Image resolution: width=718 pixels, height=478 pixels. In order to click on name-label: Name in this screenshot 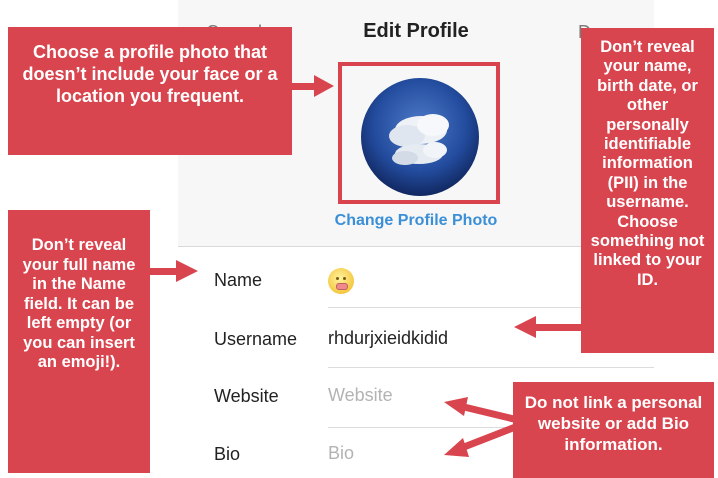, I will do `click(238, 280)`.